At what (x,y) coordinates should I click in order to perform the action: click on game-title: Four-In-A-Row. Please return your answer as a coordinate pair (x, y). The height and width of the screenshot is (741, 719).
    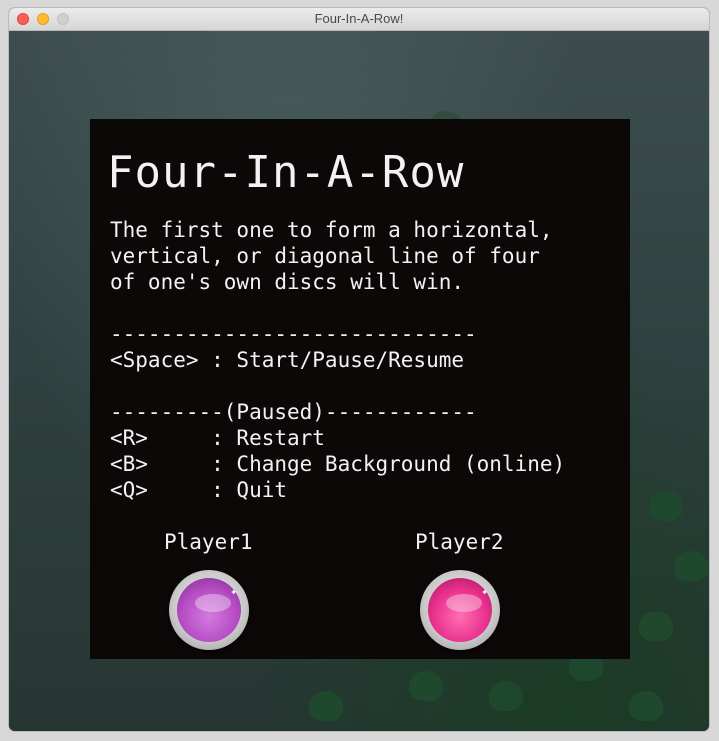
    Looking at the image, I should click on (286, 172).